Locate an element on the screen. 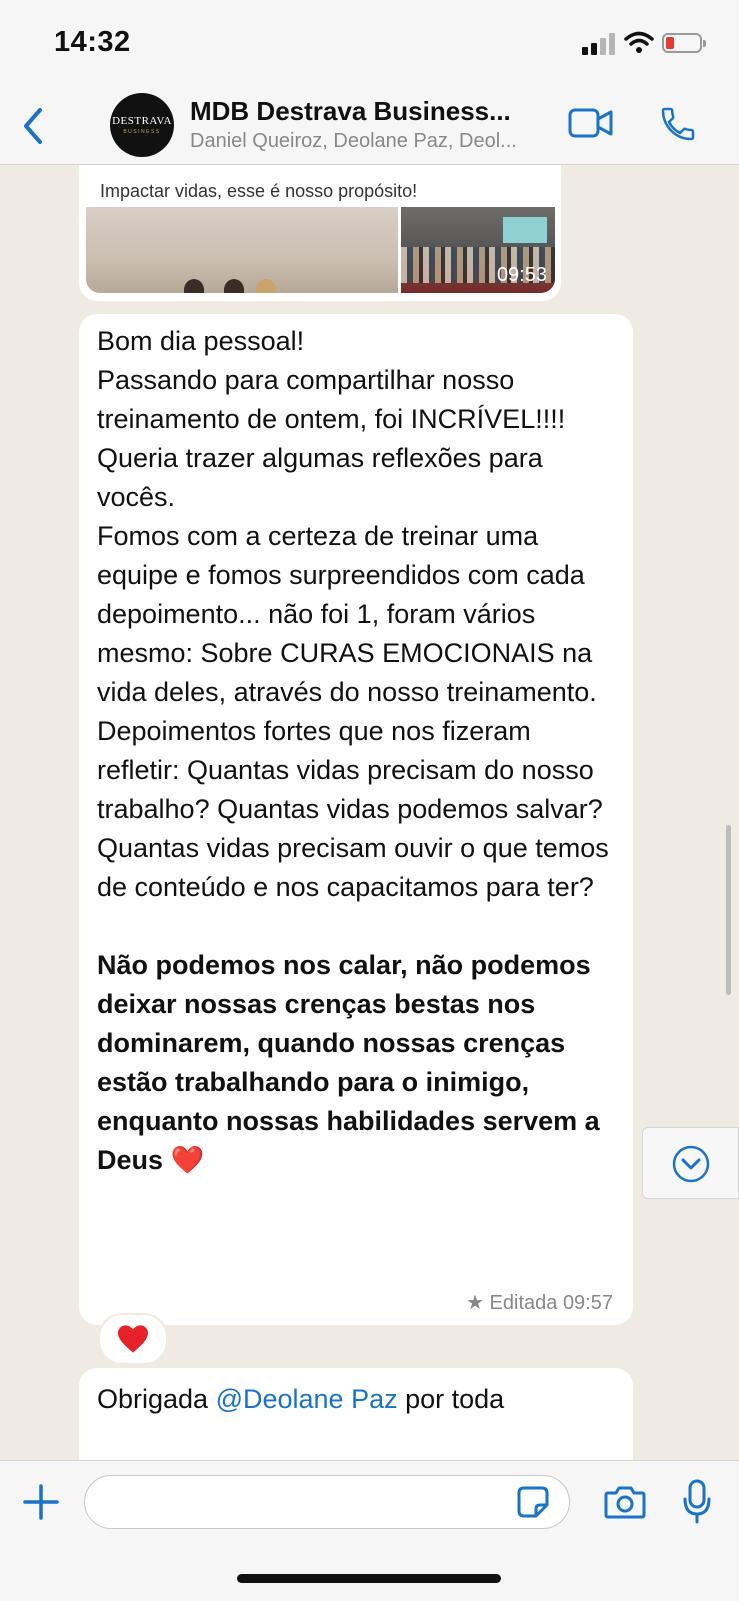 Image resolution: width=739 pixels, height=1601 pixels. scroll-to-bottom-button is located at coordinates (690, 1163).